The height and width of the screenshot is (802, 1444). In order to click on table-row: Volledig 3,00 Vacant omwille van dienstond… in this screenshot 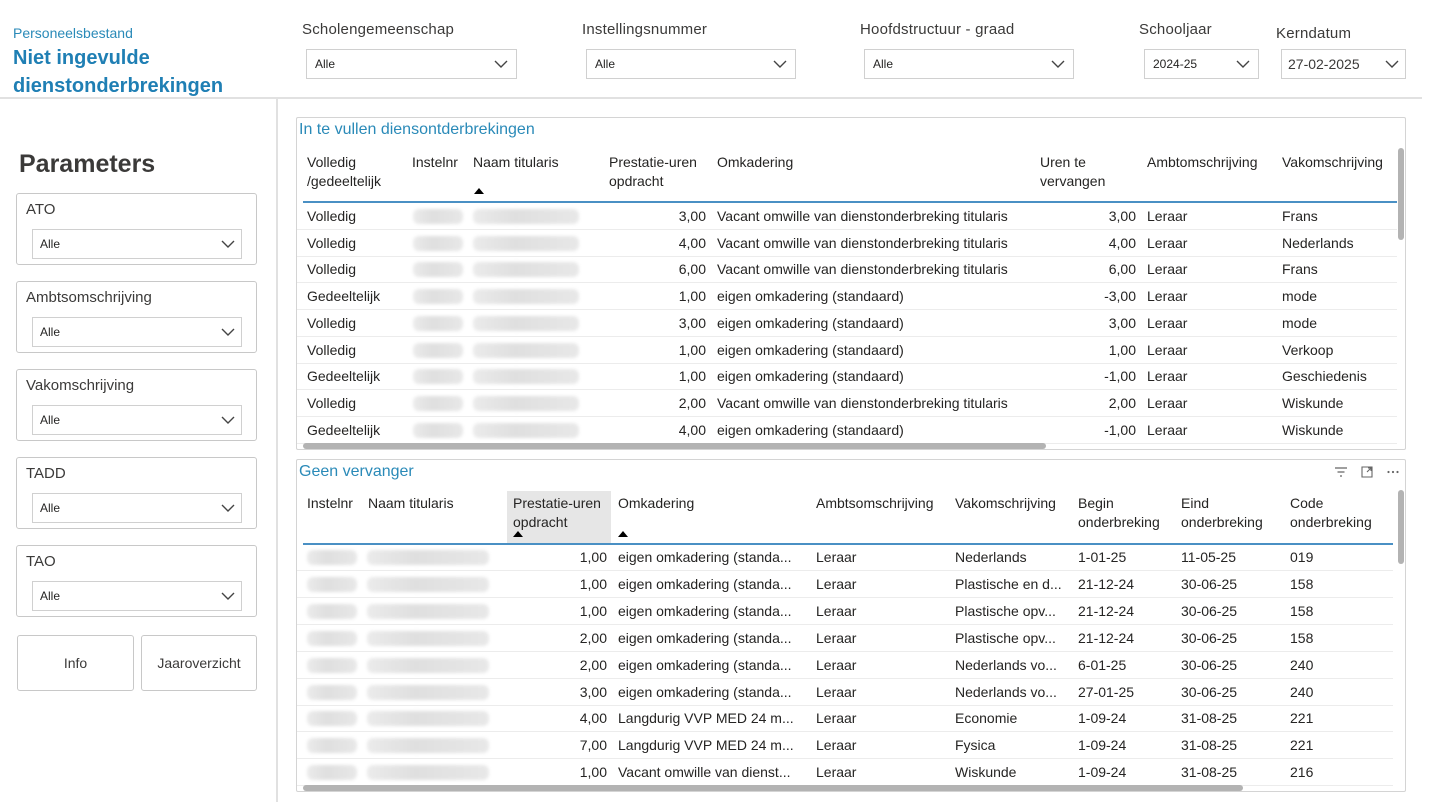, I will do `click(847, 216)`.